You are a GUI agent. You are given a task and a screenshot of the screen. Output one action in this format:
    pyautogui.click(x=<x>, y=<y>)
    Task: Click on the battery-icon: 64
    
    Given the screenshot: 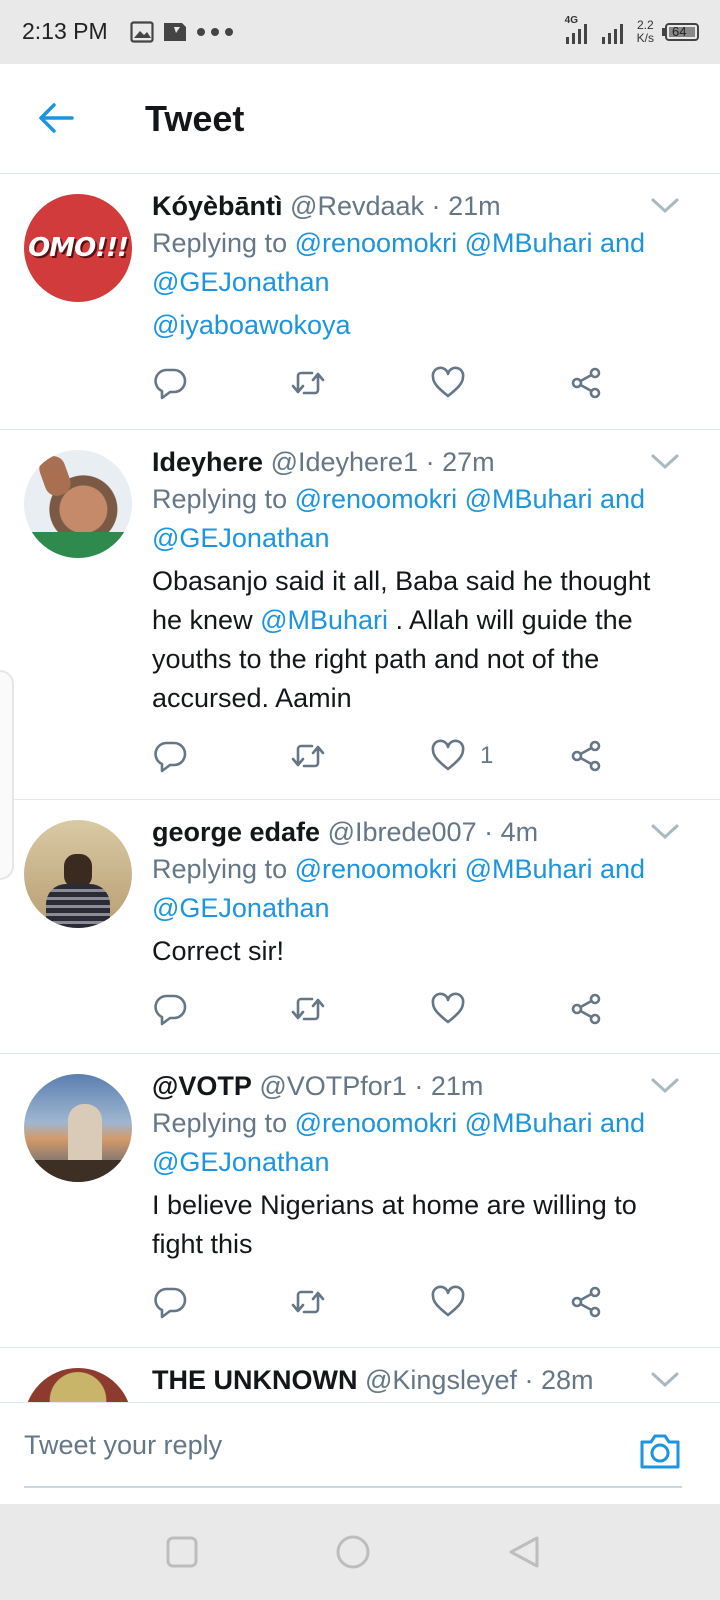 What is the action you would take?
    pyautogui.click(x=681, y=32)
    